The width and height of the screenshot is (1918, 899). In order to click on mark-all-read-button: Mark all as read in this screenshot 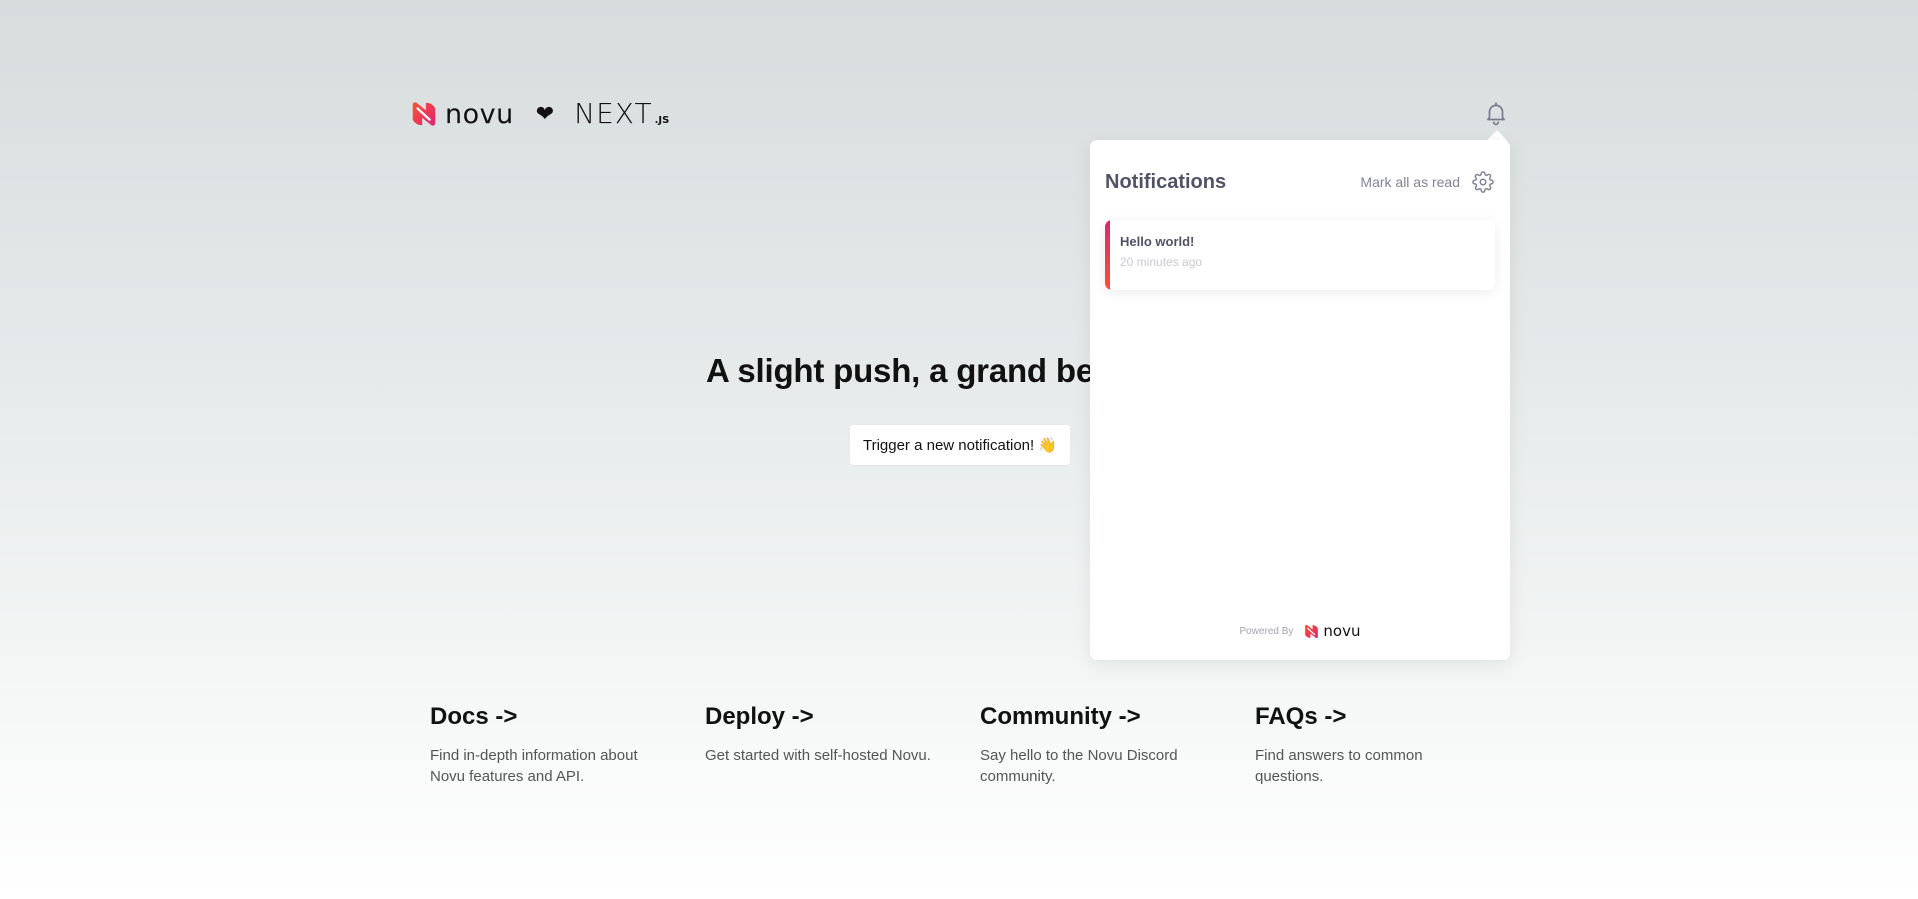, I will do `click(1410, 182)`.